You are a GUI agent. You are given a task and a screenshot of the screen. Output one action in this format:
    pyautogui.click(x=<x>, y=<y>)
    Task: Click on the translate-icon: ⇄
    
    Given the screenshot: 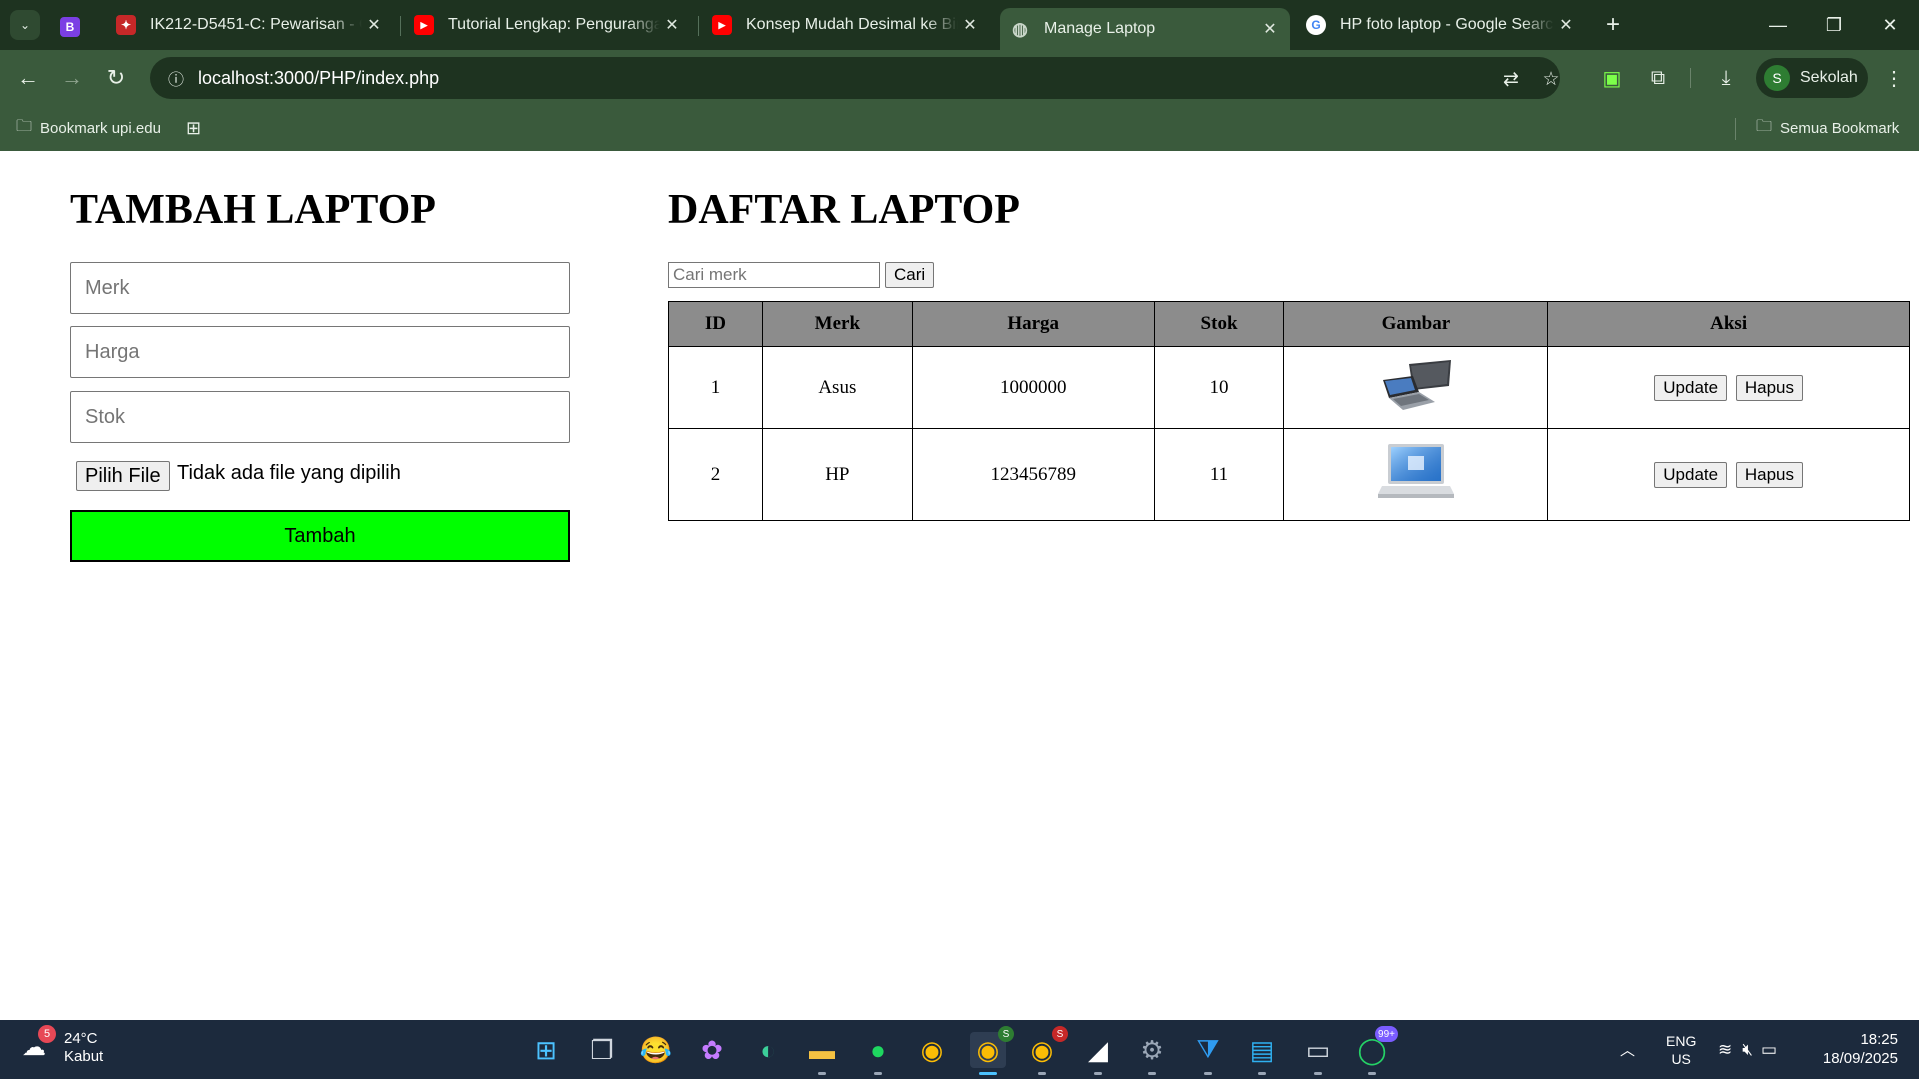 What is the action you would take?
    pyautogui.click(x=1511, y=79)
    